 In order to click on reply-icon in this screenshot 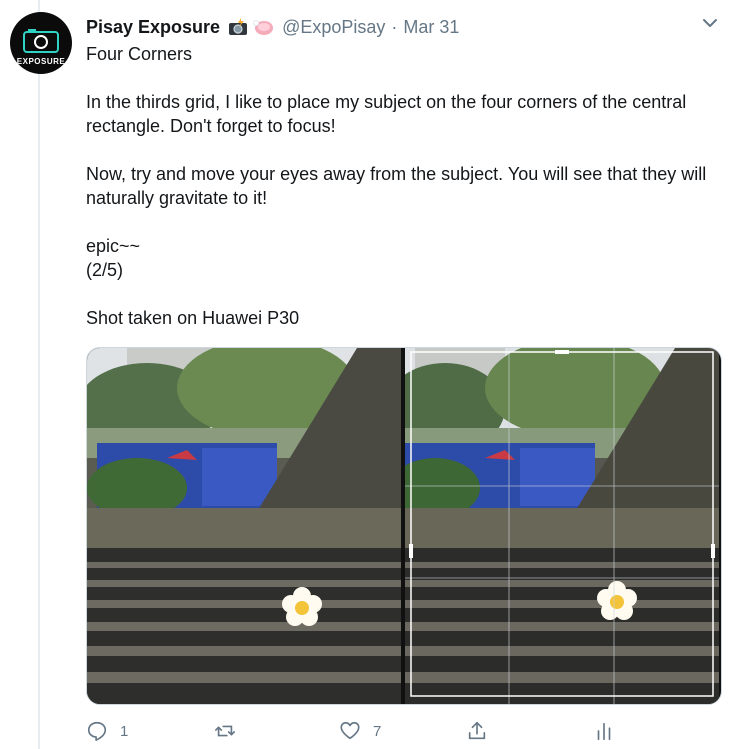, I will do `click(97, 731)`.